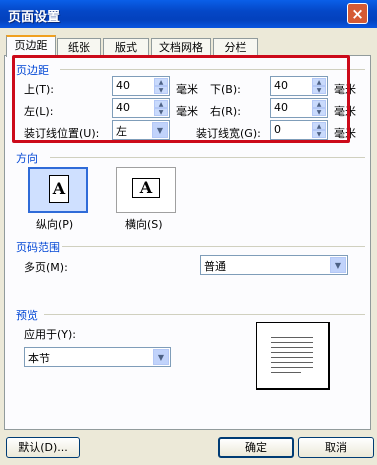  I want to click on tab-columns: 分栏, so click(235, 46).